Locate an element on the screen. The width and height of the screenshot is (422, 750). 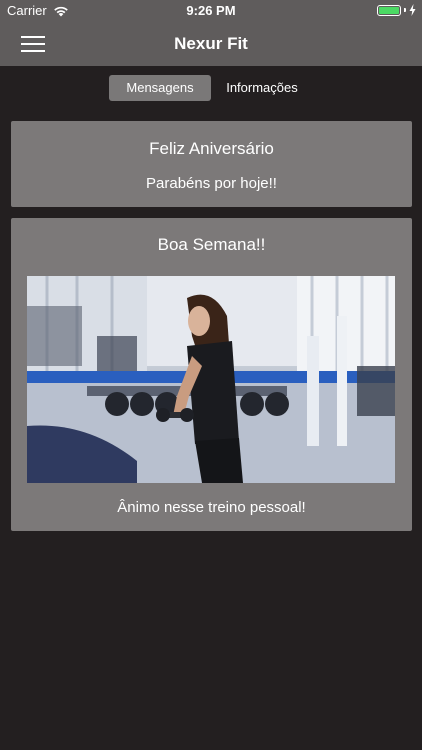
message-body: Parabéns por hoje!! is located at coordinates (211, 183).